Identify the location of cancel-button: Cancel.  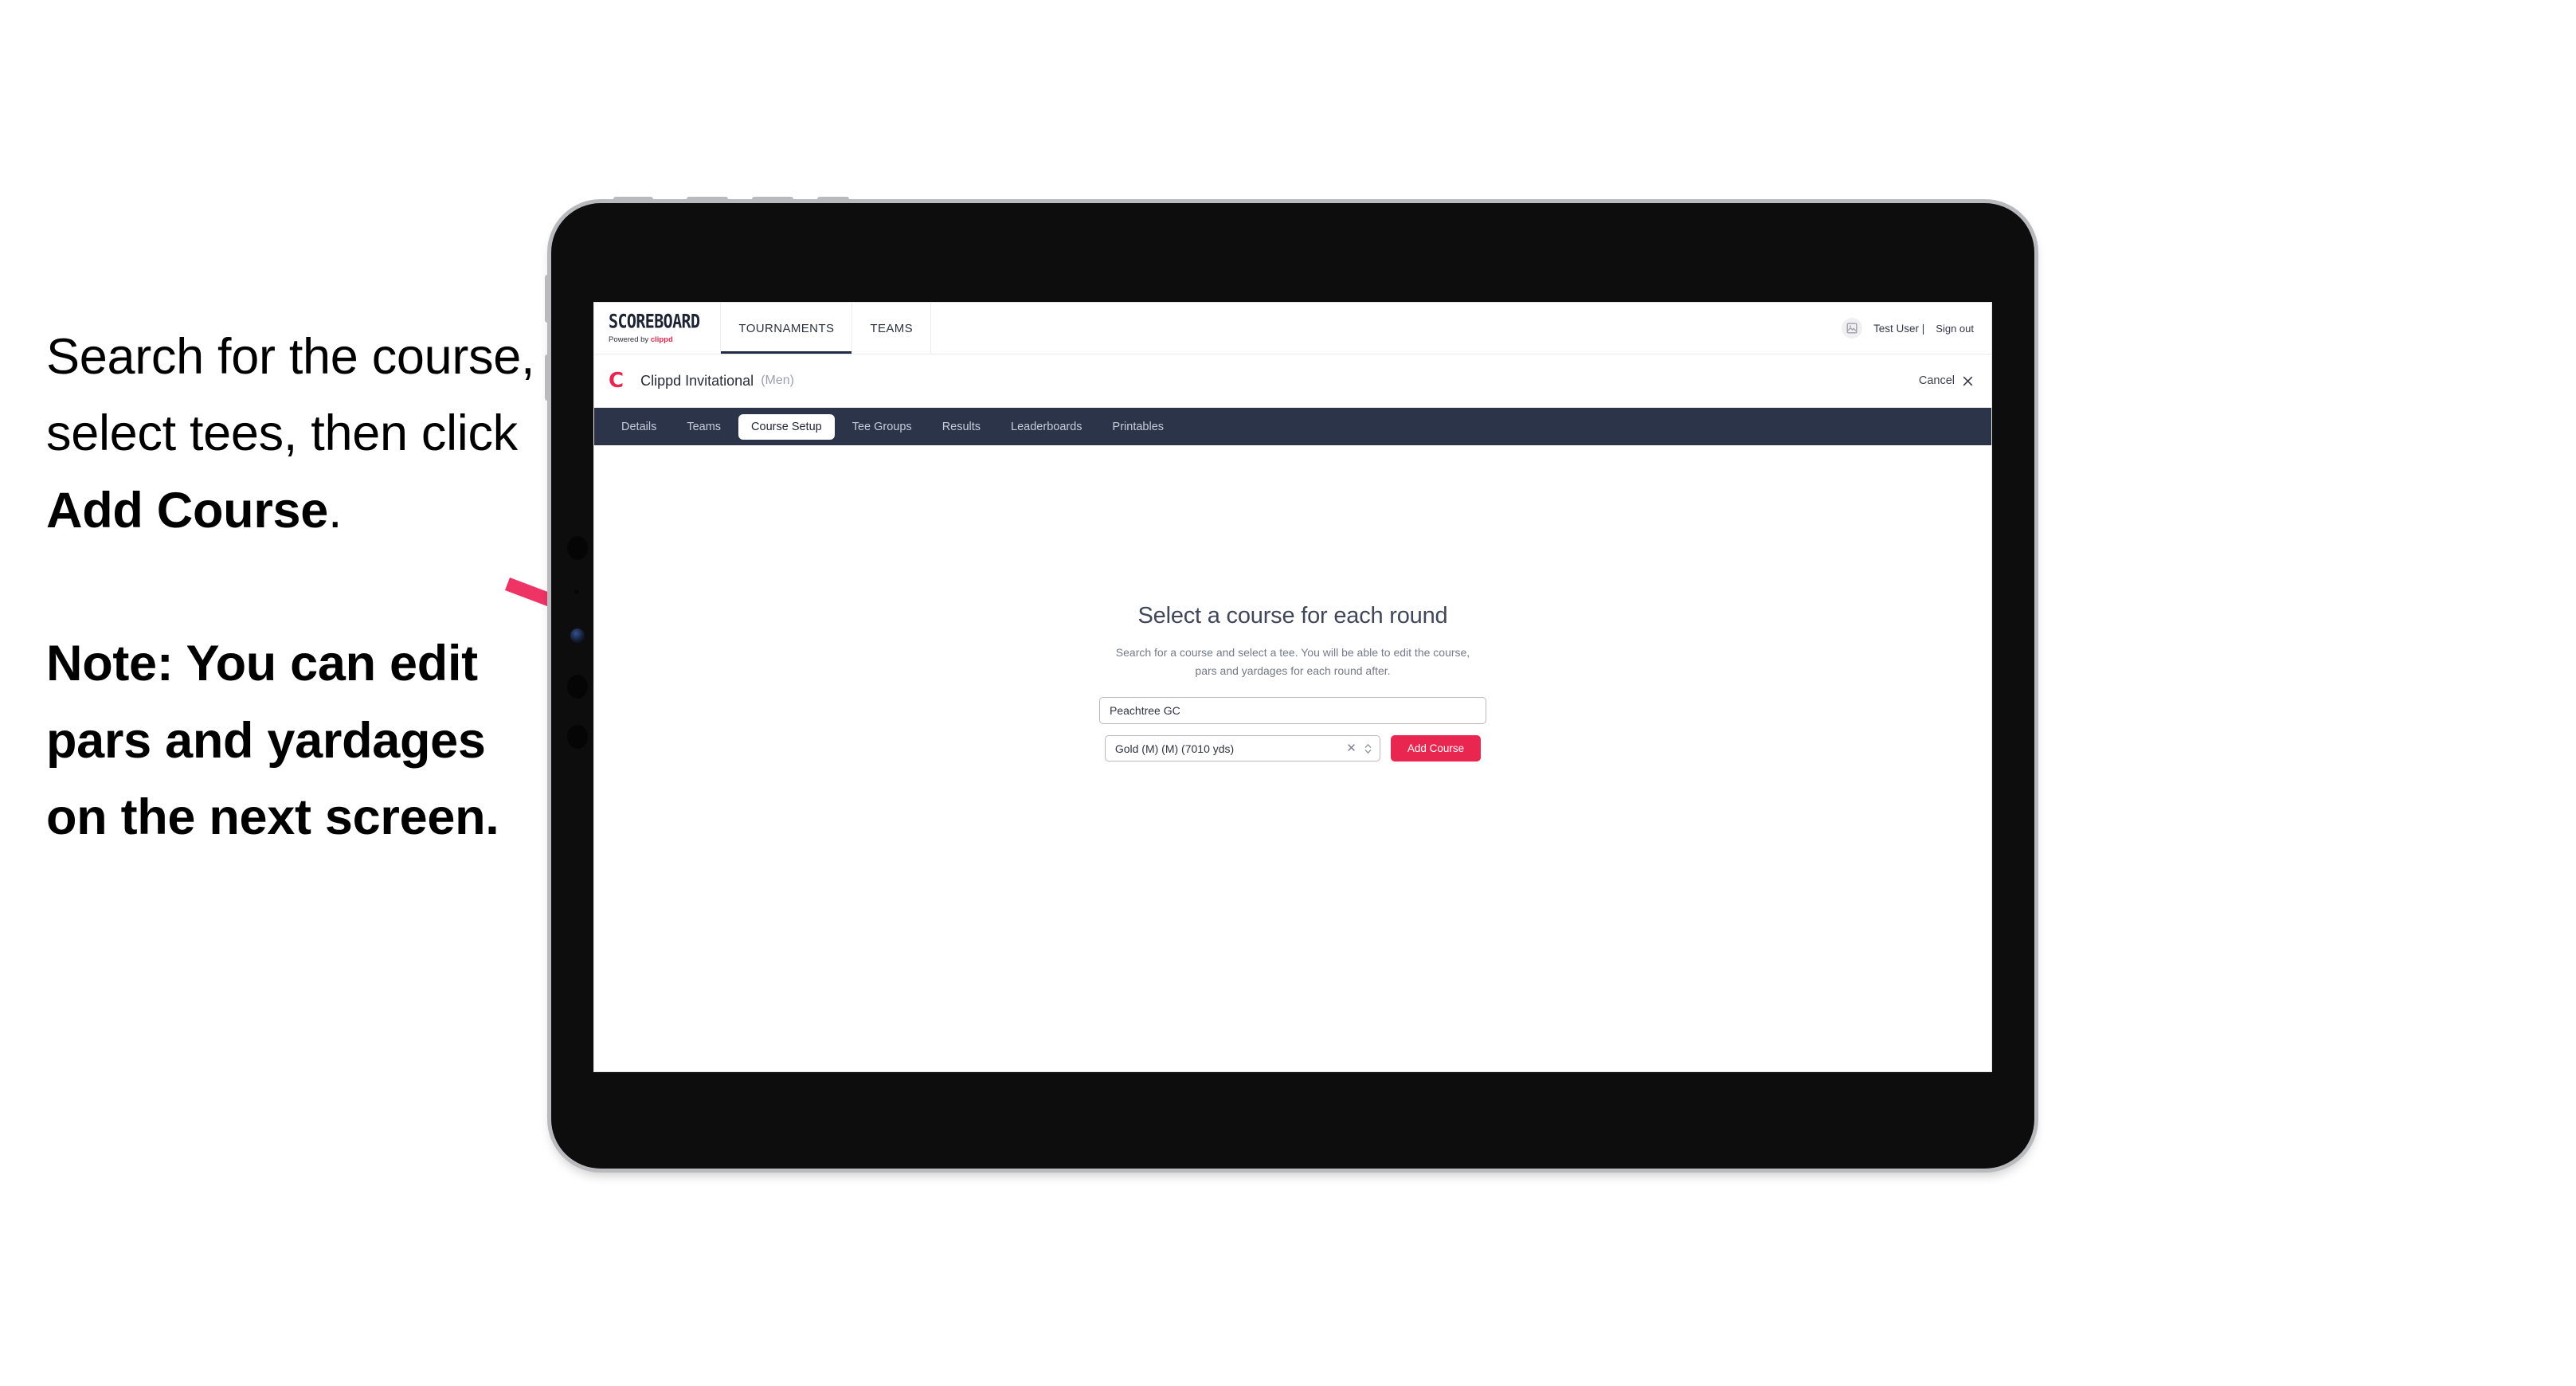
(1946, 380).